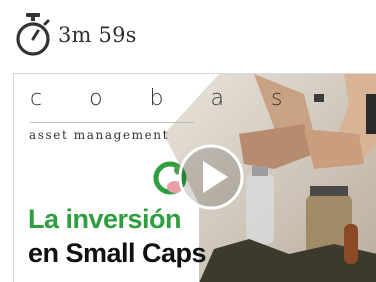  What do you see at coordinates (117, 253) in the screenshot?
I see `headline-line-2: en Small Caps` at bounding box center [117, 253].